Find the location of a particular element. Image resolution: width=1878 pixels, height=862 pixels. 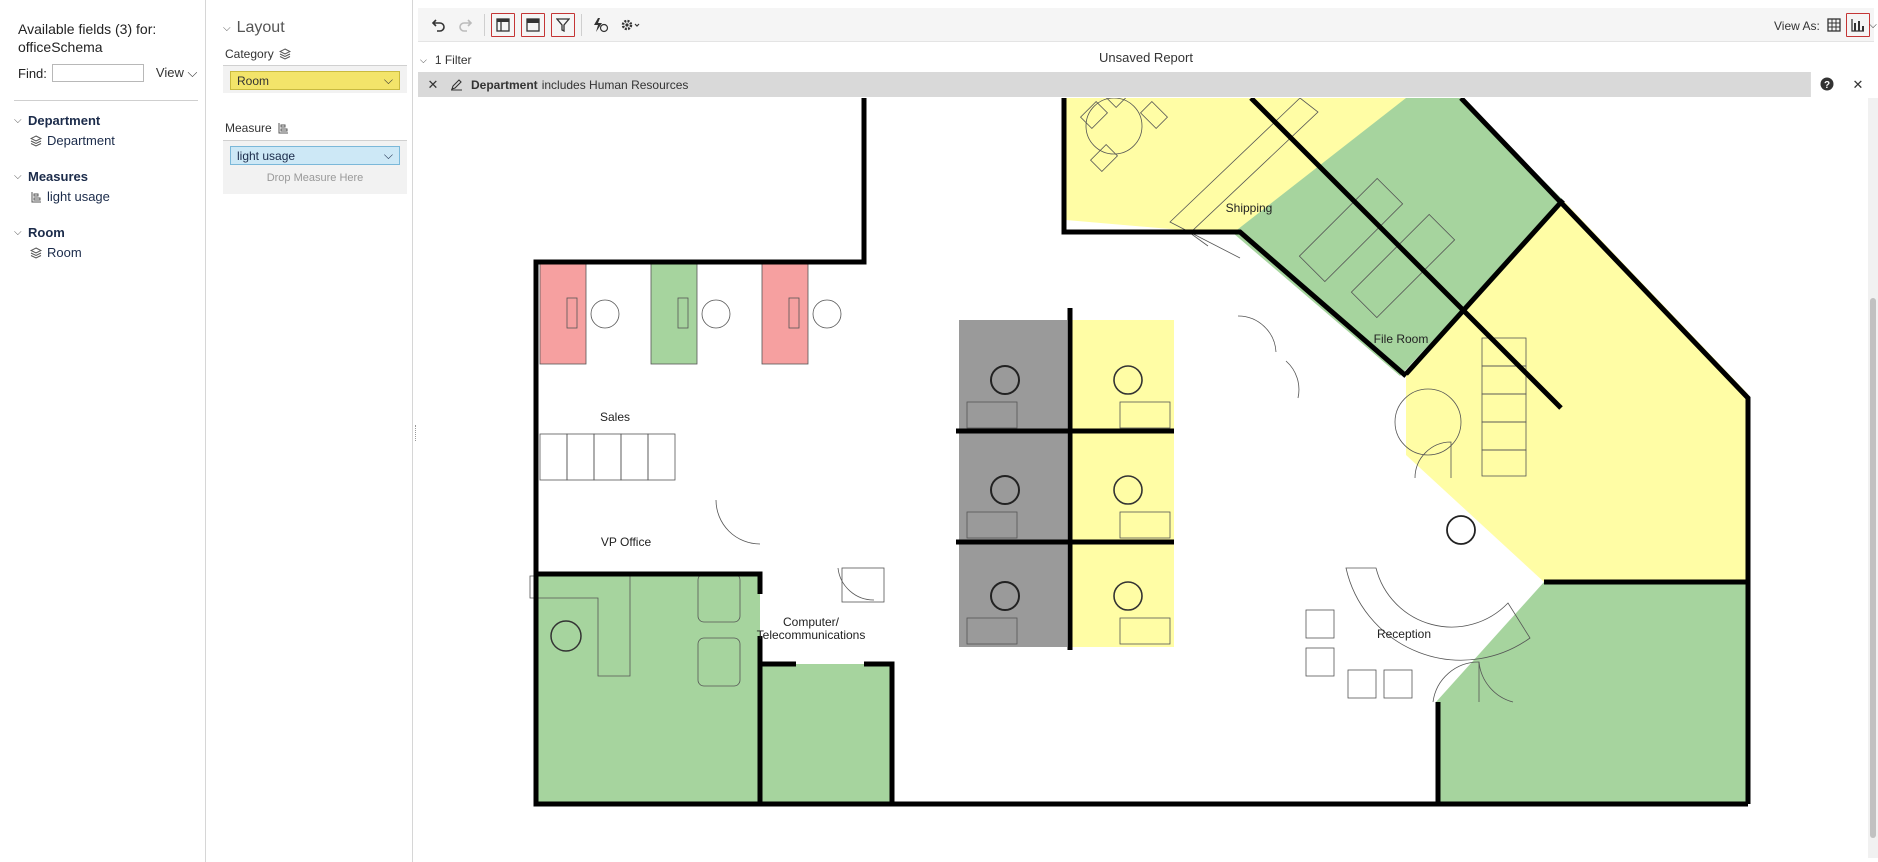

group-label: Measures is located at coordinates (58, 176).